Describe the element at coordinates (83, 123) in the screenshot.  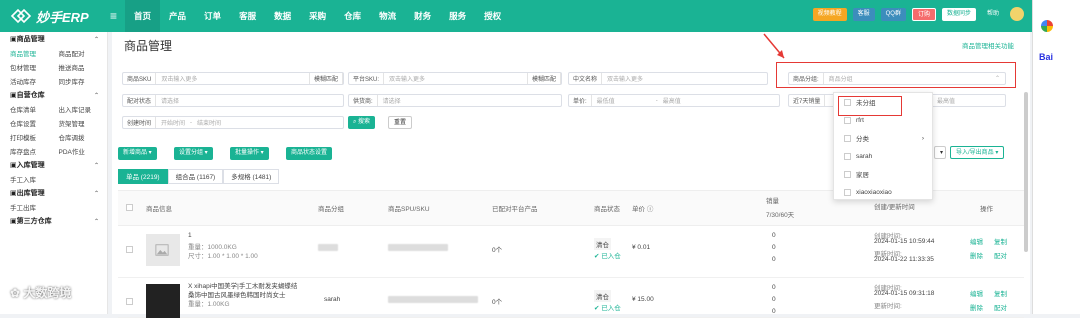
I see `sidebar-item: 货架管理` at that location.